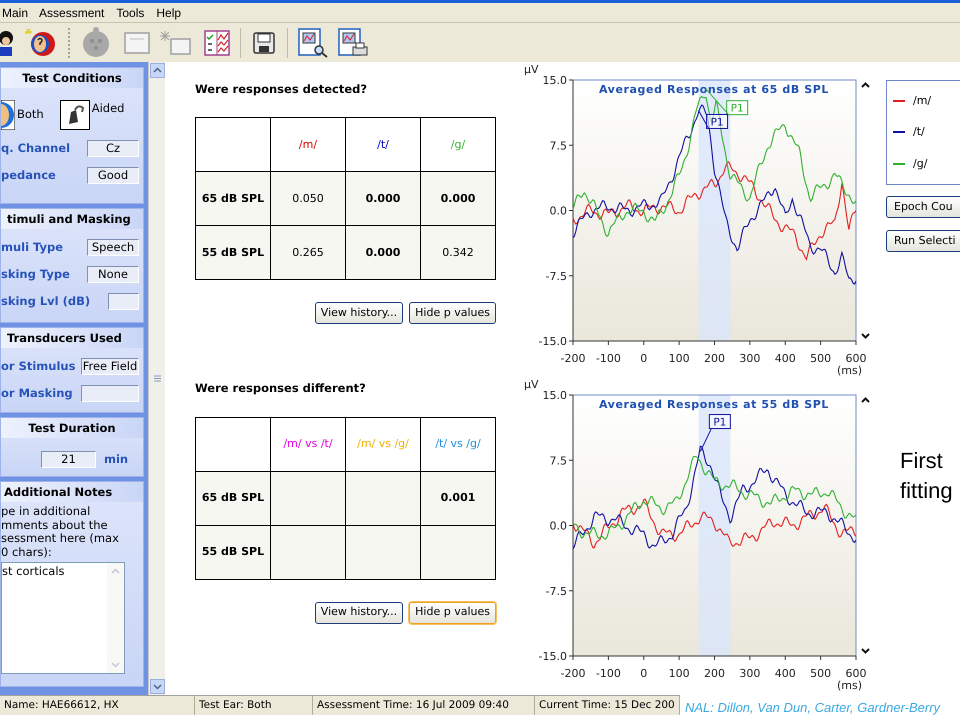  I want to click on tick-label: -7.5, so click(556, 591).